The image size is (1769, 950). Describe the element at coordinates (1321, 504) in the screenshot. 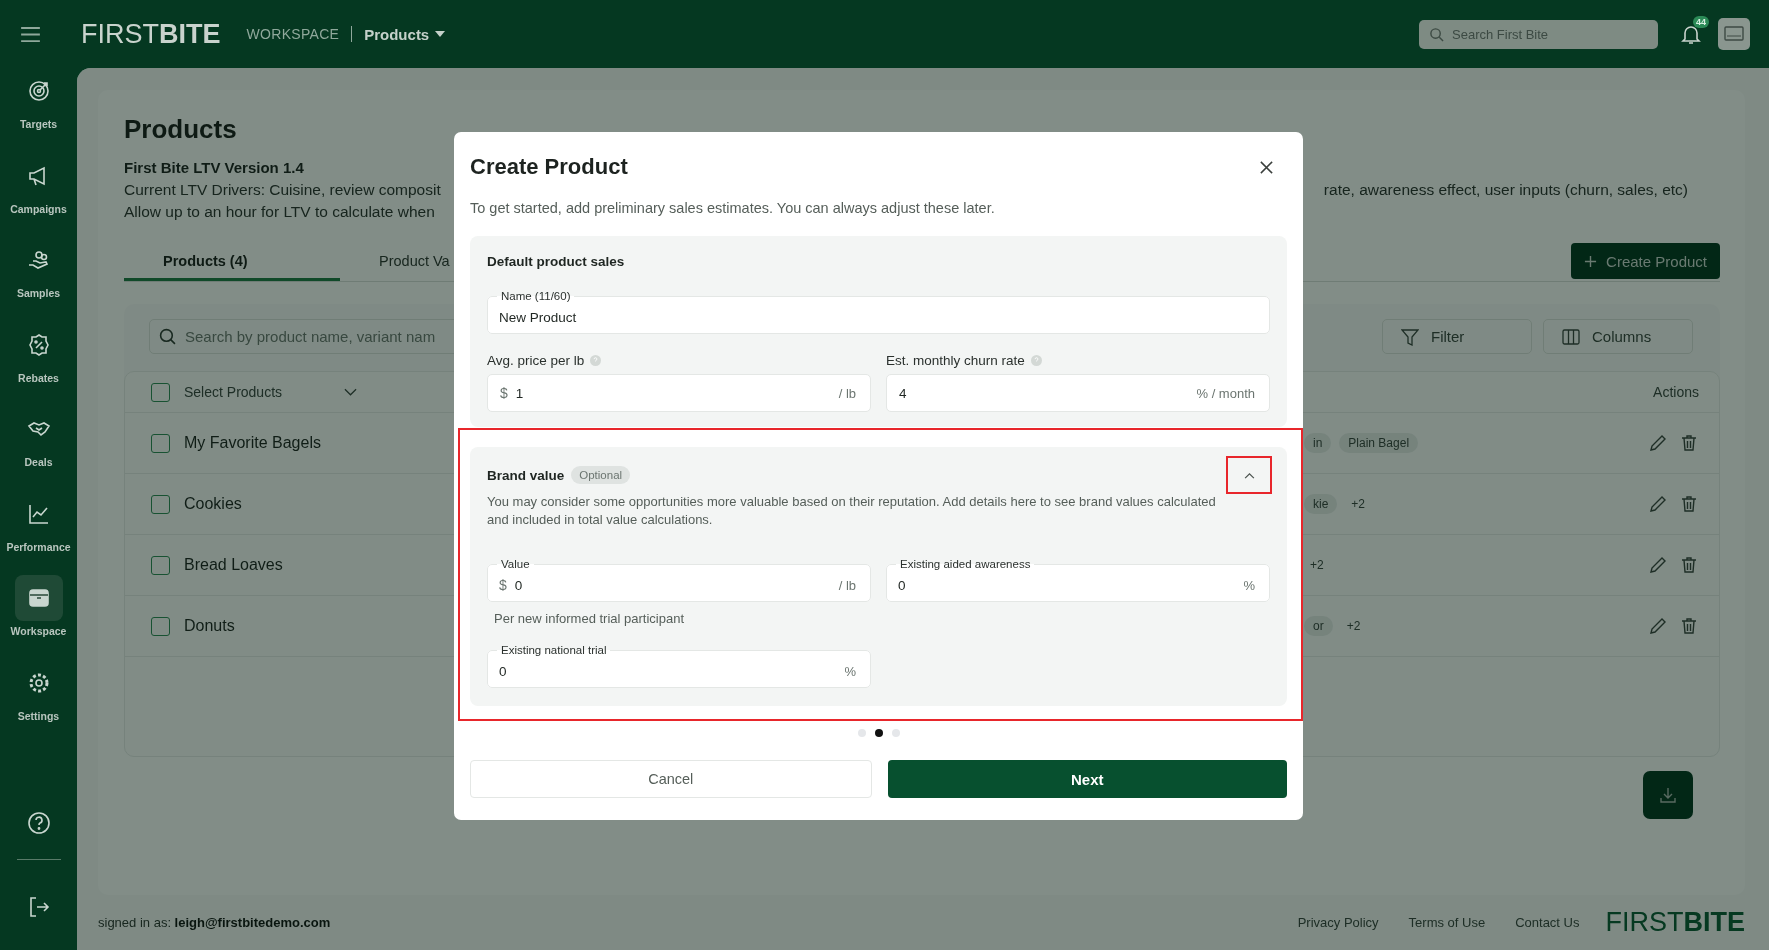

I see `tag: kie` at that location.